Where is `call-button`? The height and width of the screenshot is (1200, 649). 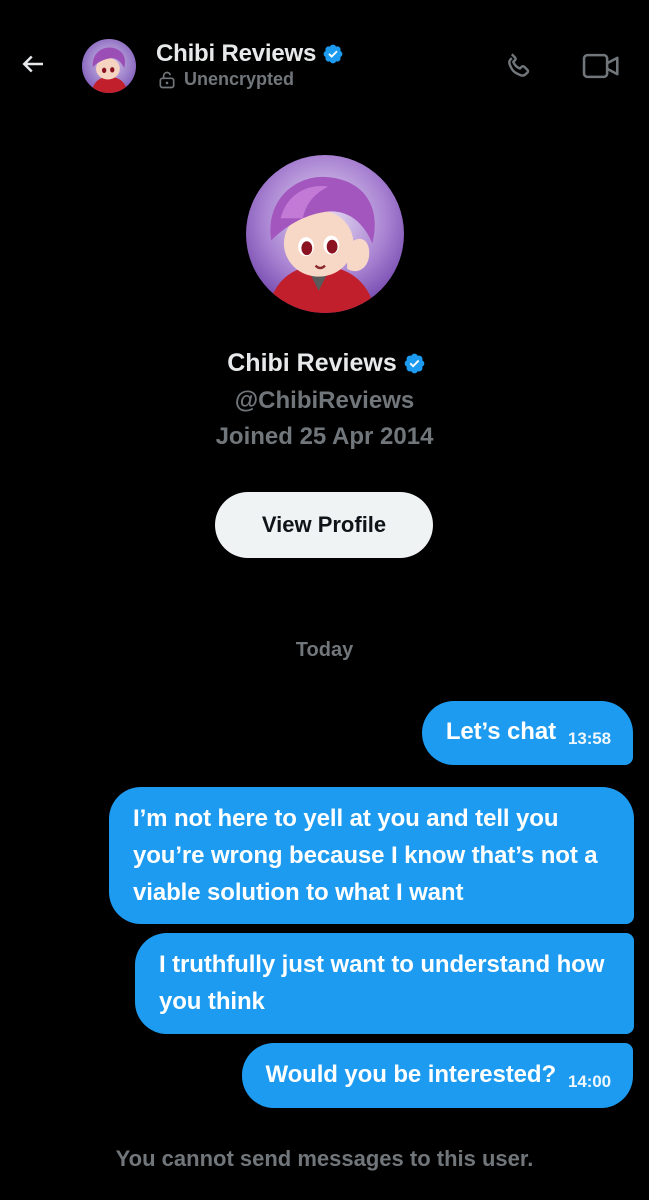 call-button is located at coordinates (519, 66).